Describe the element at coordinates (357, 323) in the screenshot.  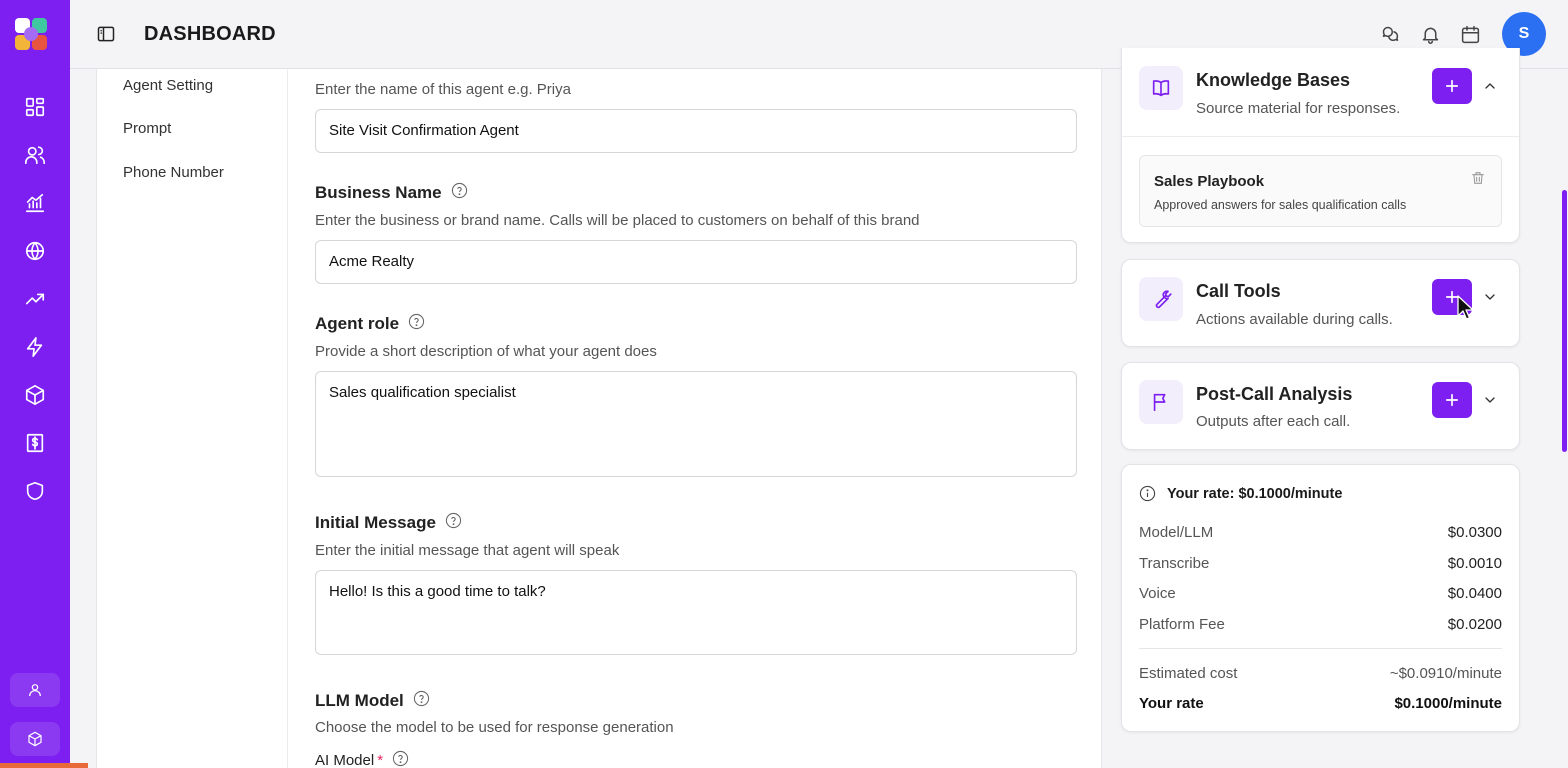
I see `agent-role-label-text: Agent role` at that location.